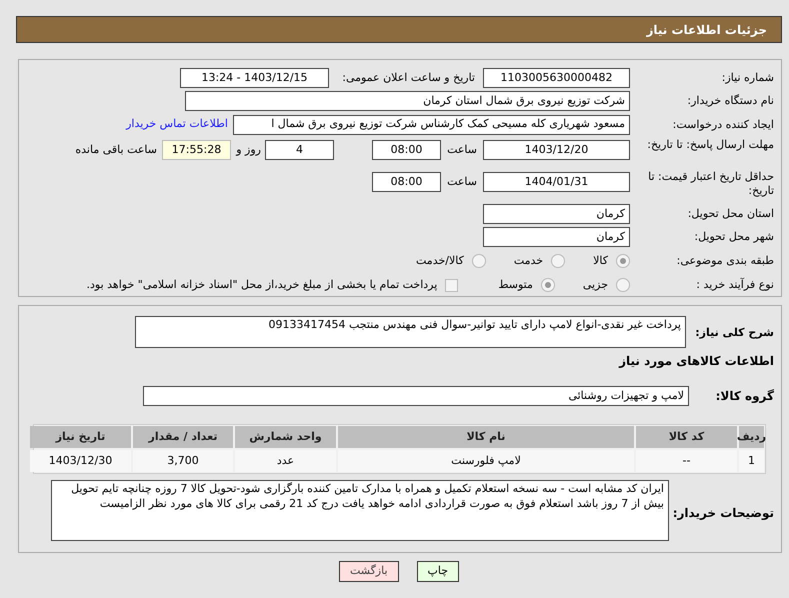 The height and width of the screenshot is (598, 789). I want to click on radio-label: کالا, so click(600, 260).